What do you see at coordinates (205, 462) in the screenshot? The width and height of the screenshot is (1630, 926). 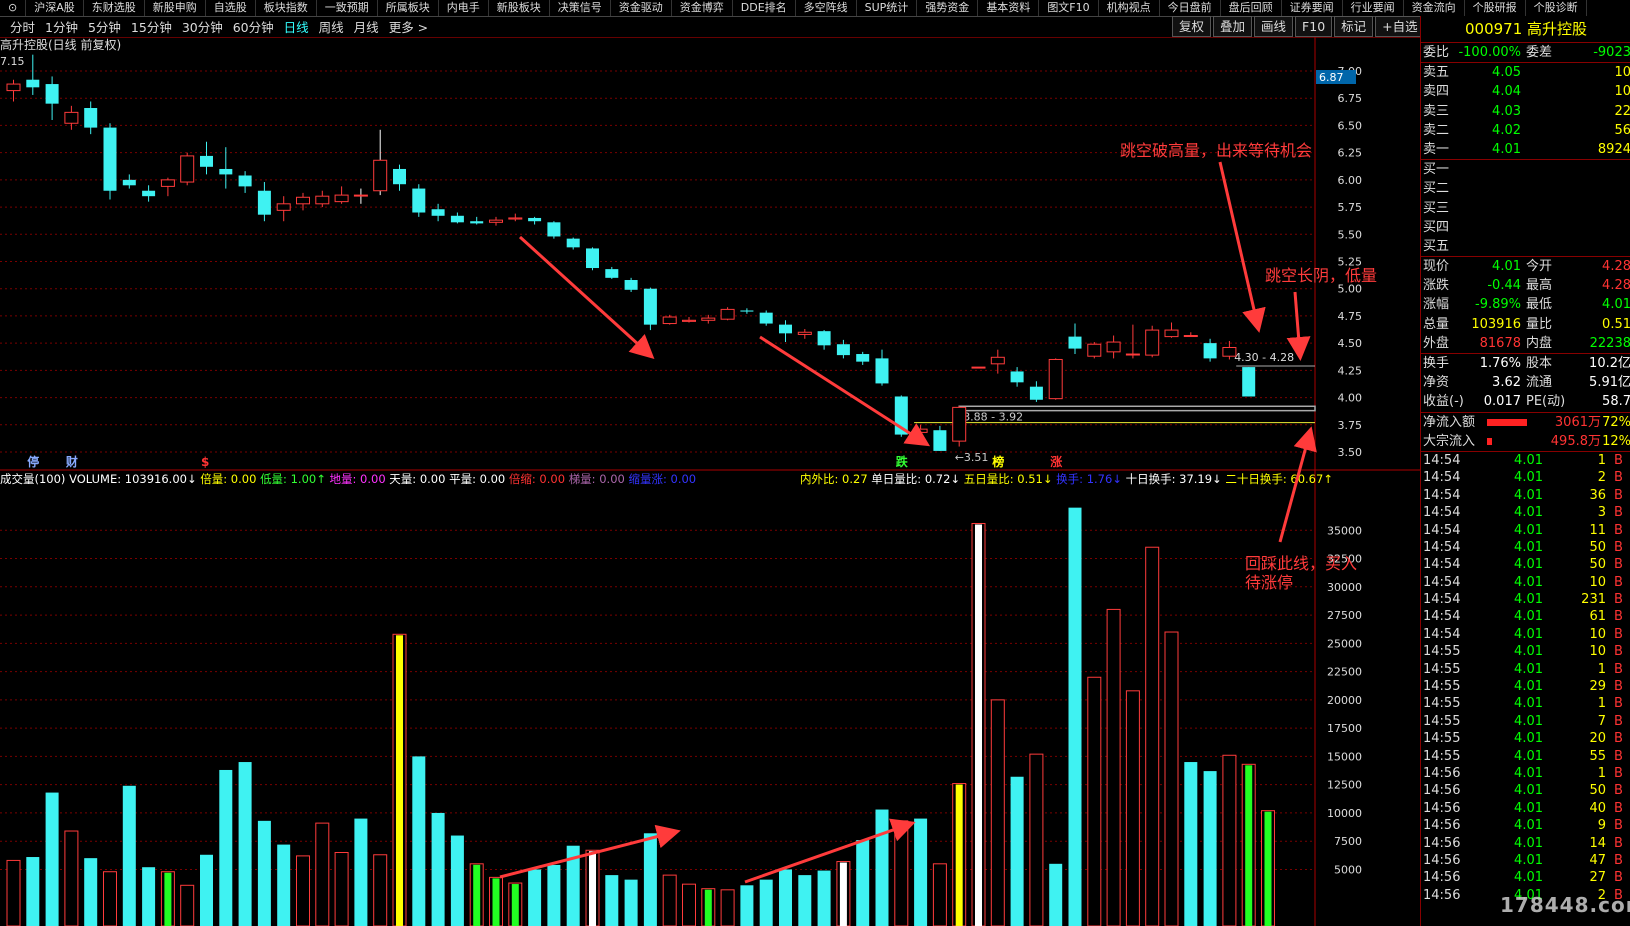 I see `signal-tag: $` at bounding box center [205, 462].